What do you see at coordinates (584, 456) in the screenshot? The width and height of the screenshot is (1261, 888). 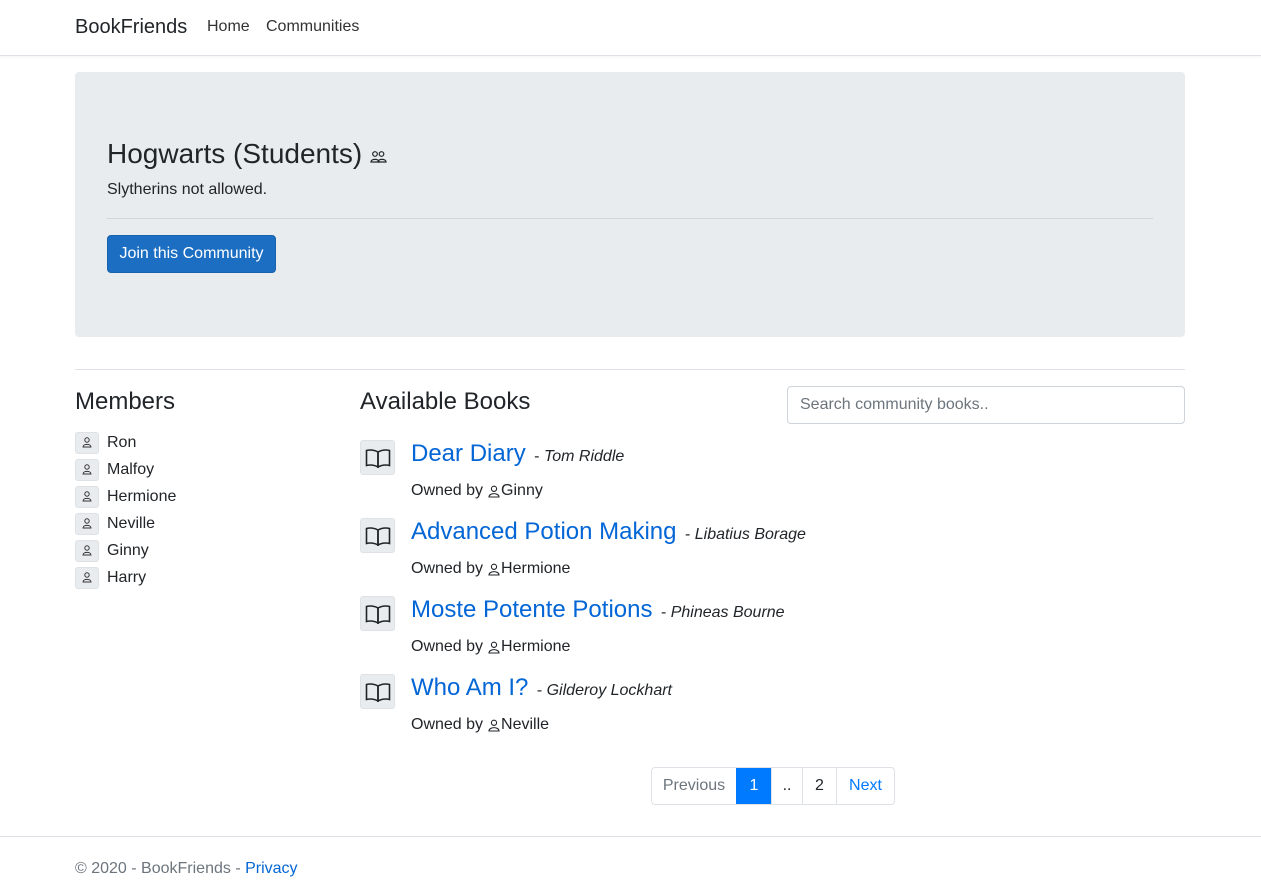 I see `book-author: Tom Riddle` at bounding box center [584, 456].